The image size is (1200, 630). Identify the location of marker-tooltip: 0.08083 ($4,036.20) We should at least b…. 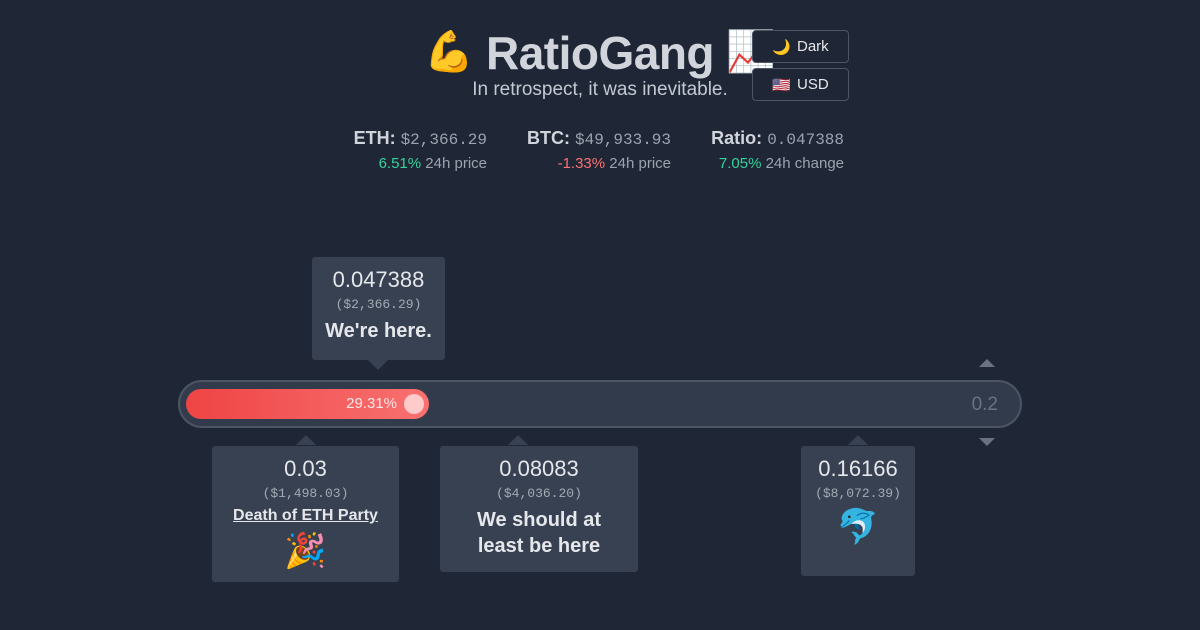
(539, 509).